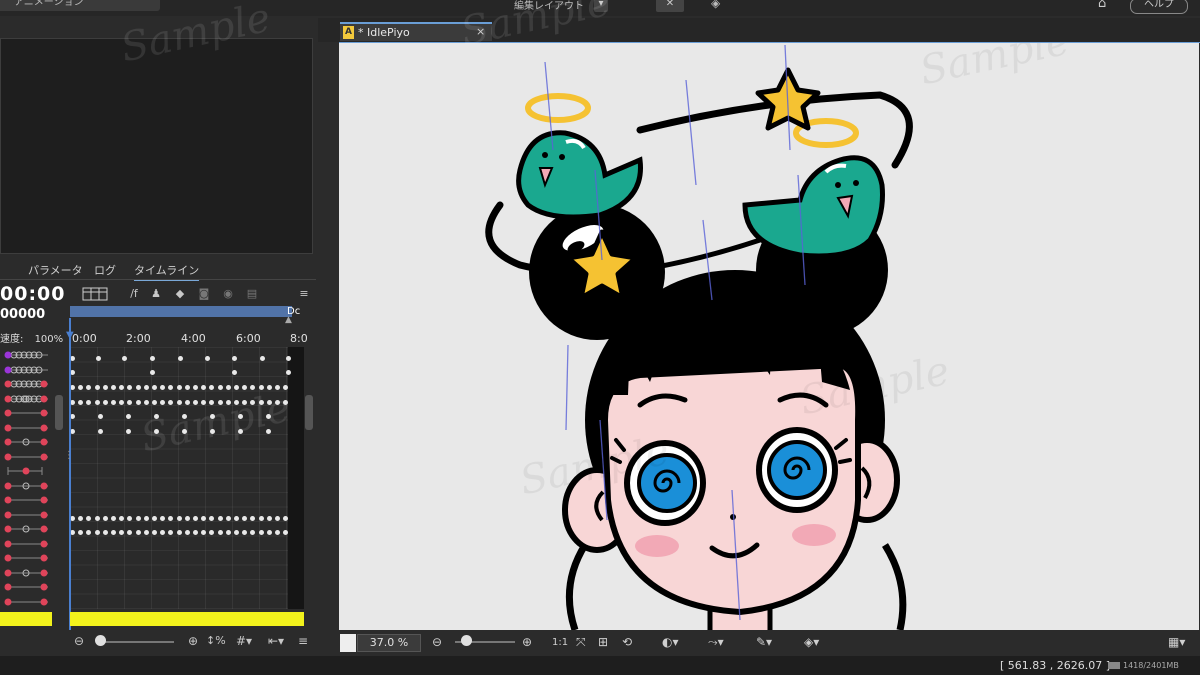 The height and width of the screenshot is (675, 1200). Describe the element at coordinates (581, 642) in the screenshot. I see `fit-screen-icon: ⤧` at that location.